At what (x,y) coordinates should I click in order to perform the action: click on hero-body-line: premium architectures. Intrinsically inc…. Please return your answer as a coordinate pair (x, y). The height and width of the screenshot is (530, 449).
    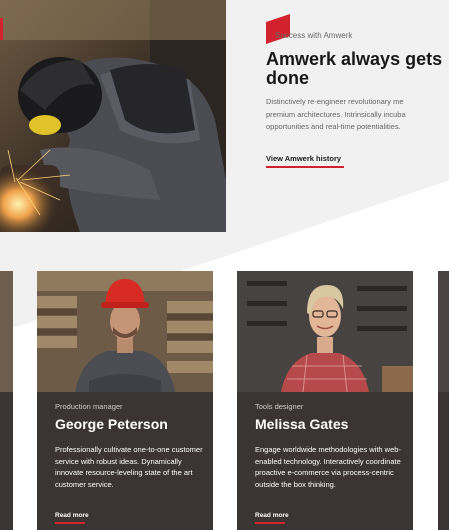
    Looking at the image, I should click on (336, 114).